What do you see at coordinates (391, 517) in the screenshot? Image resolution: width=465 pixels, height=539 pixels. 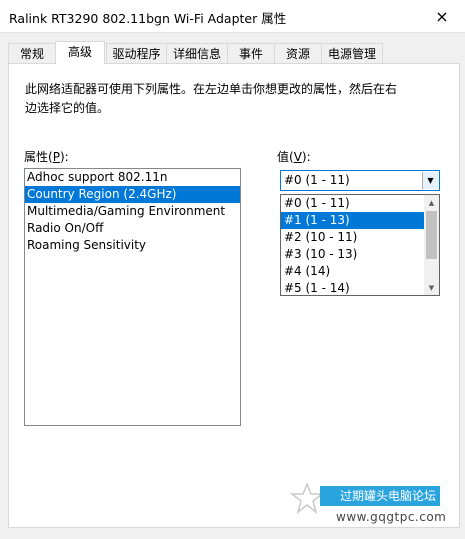 I see `watermark-url: www.gqgtpc.com` at bounding box center [391, 517].